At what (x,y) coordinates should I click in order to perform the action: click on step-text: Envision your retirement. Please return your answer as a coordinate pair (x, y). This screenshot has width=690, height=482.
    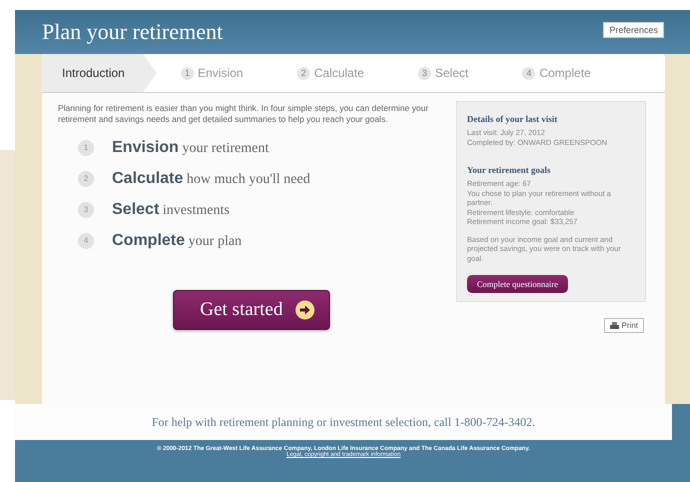
    Looking at the image, I should click on (190, 148).